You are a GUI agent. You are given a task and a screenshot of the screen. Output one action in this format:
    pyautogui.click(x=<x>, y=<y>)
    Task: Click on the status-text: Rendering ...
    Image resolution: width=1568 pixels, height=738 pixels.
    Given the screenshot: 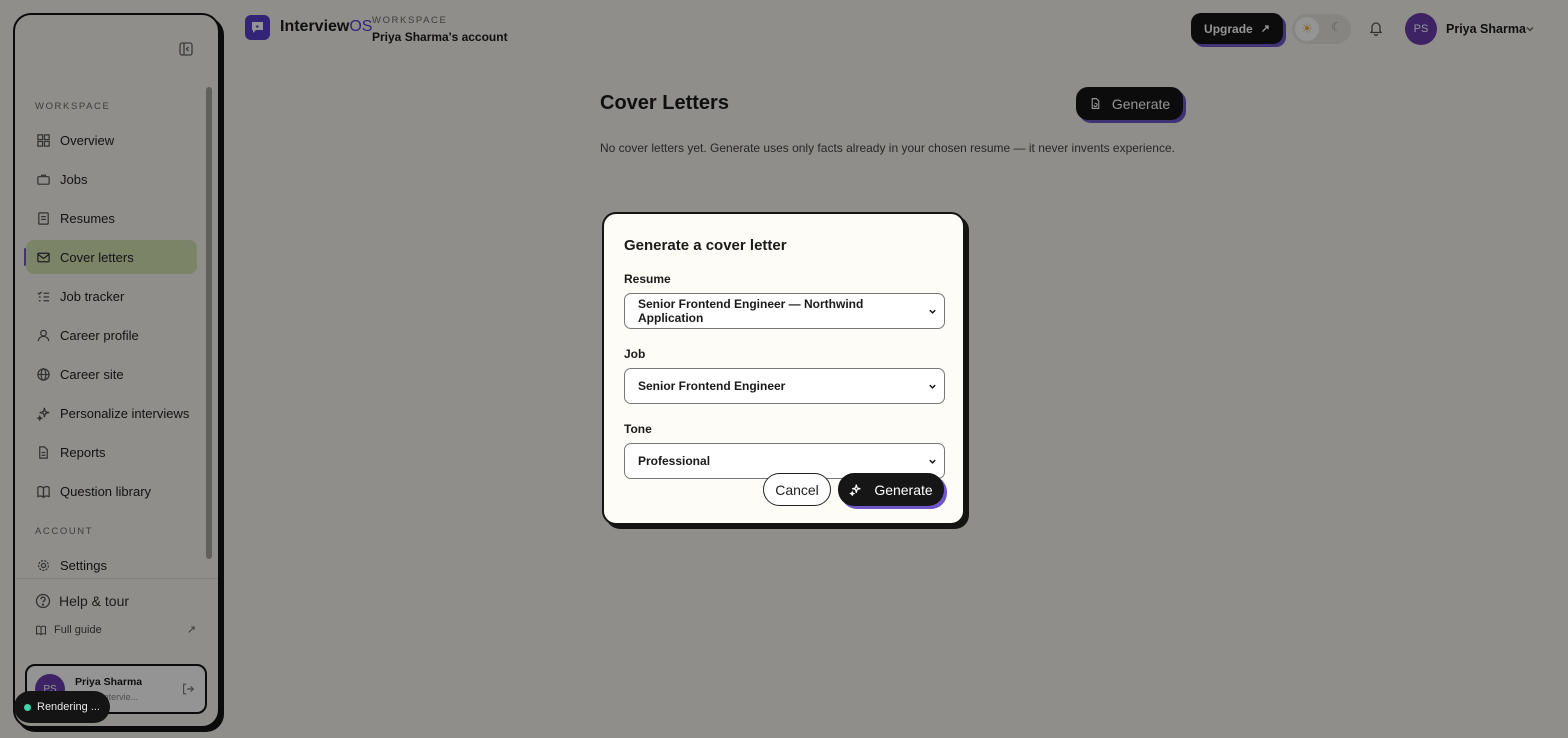 What is the action you would take?
    pyautogui.click(x=68, y=707)
    